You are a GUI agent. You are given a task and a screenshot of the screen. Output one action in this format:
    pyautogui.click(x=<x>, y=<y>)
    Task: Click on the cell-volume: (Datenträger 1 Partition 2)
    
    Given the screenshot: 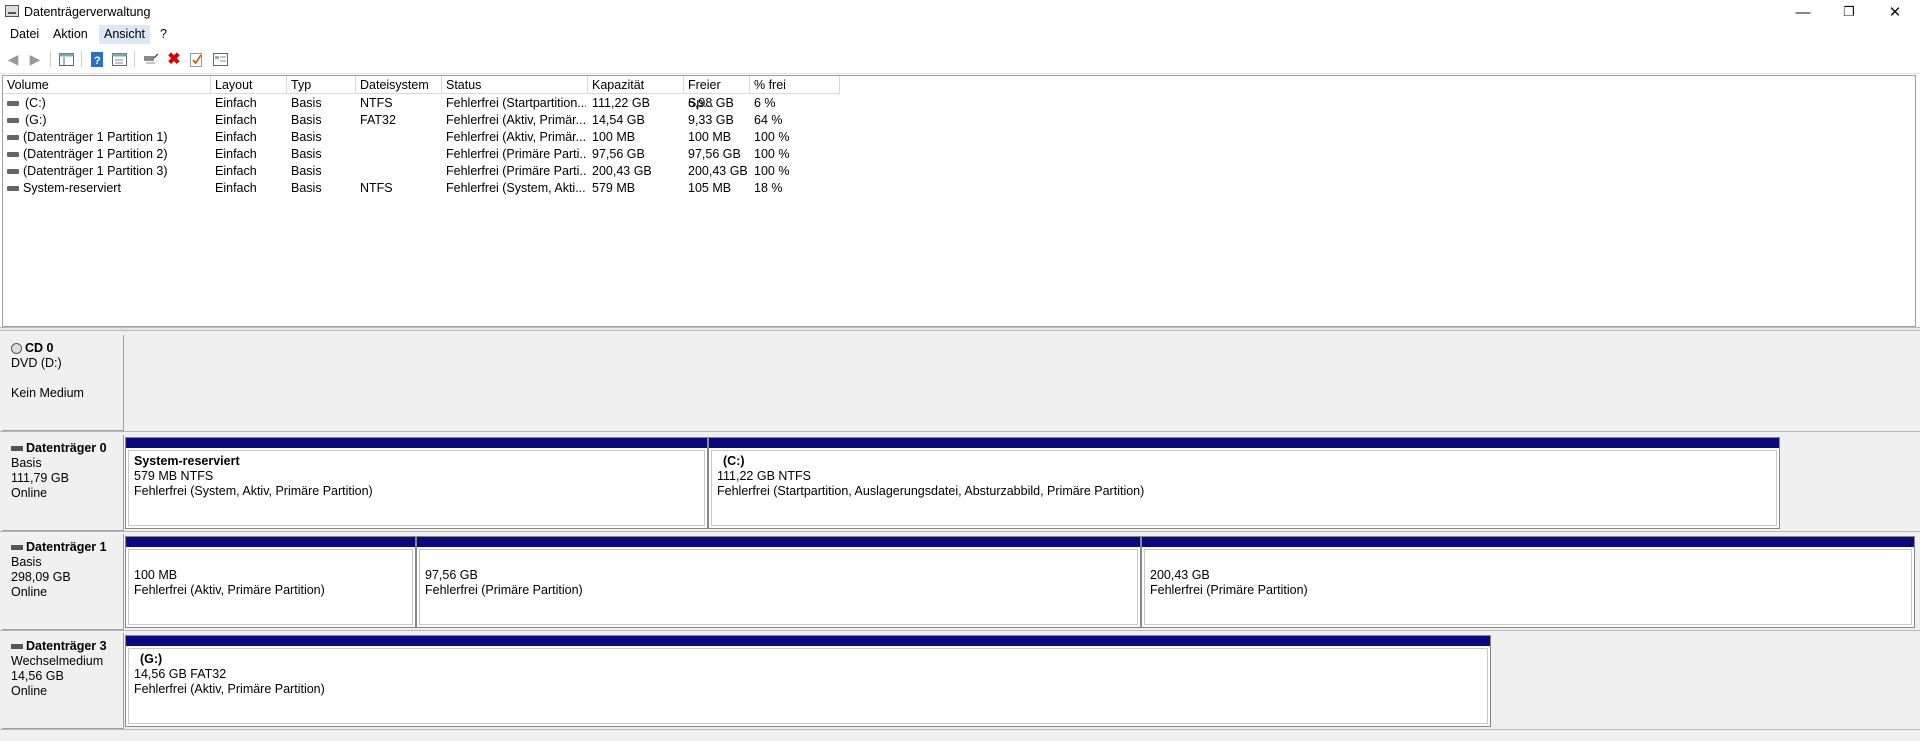 What is the action you would take?
    pyautogui.click(x=95, y=154)
    